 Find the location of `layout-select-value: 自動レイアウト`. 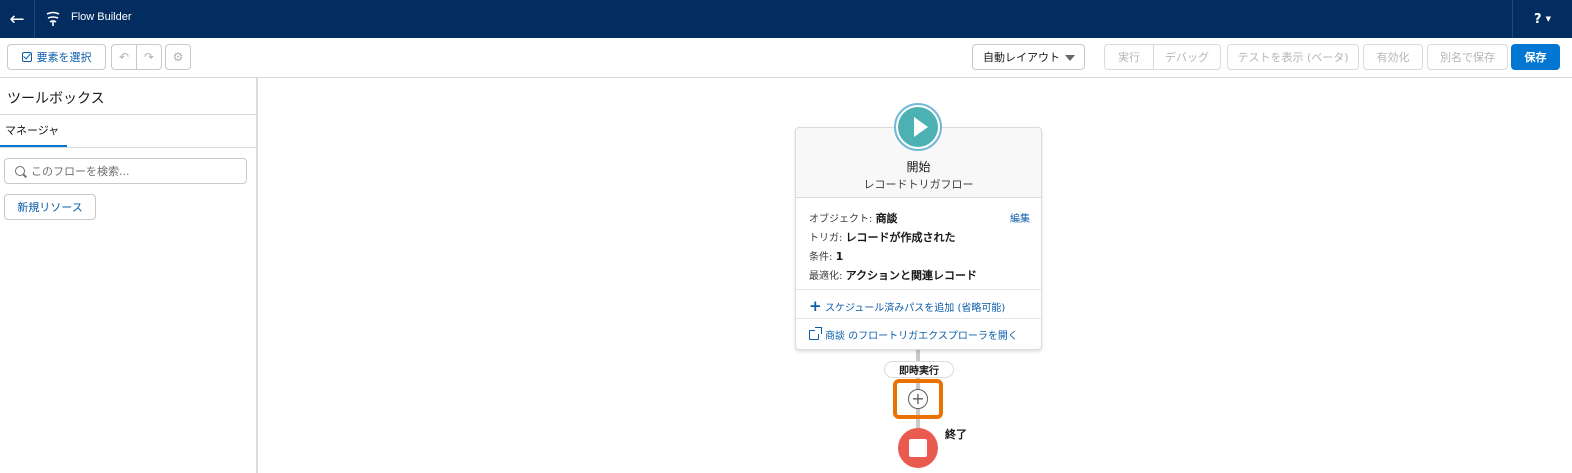

layout-select-value: 自動レイアウト is located at coordinates (1021, 57).